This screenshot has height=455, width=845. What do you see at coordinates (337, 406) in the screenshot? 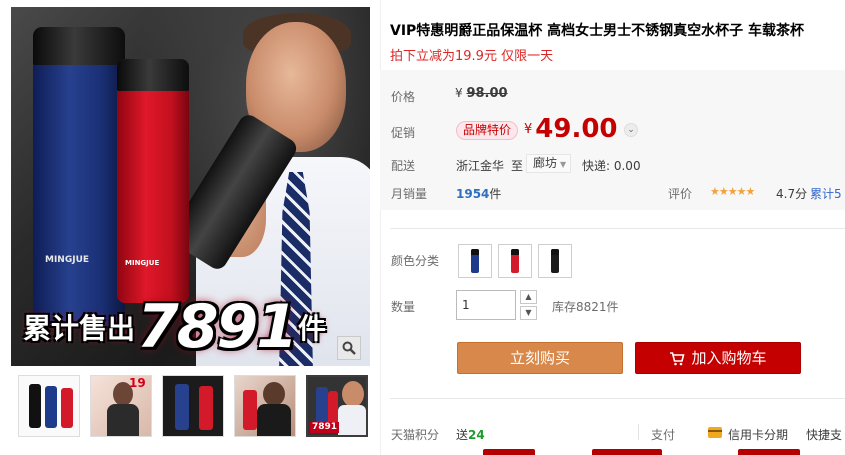
I see `thumbnail-5: 7891` at bounding box center [337, 406].